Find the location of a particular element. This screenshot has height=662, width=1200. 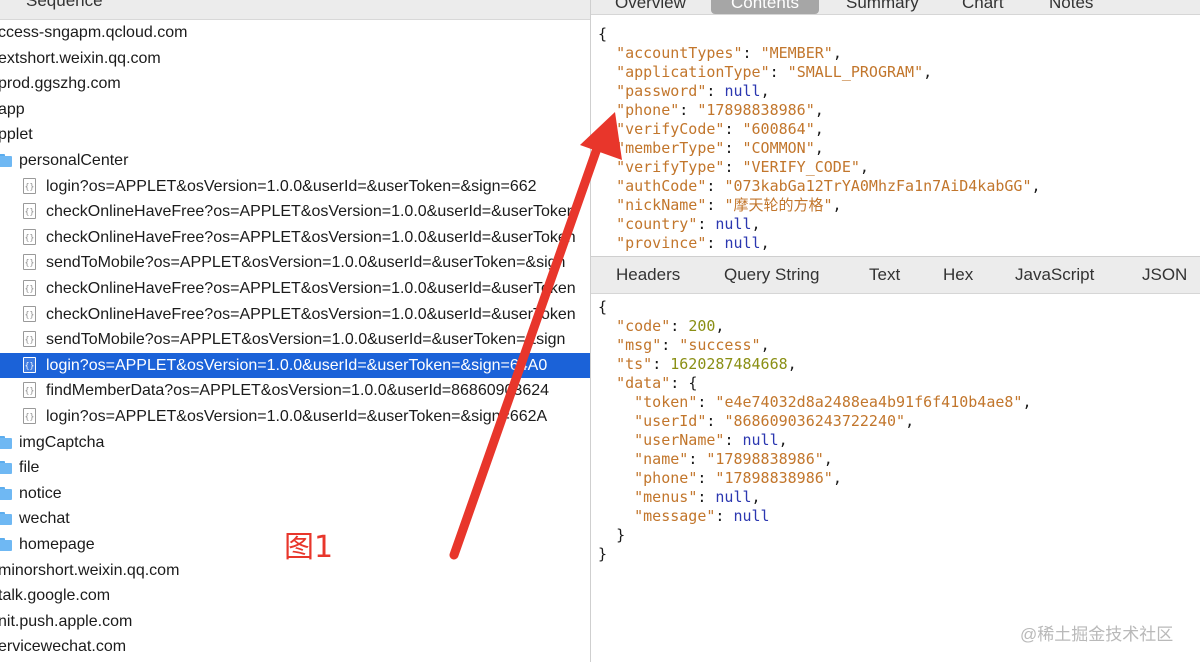

code-quoted-token: "token" is located at coordinates (666, 402).